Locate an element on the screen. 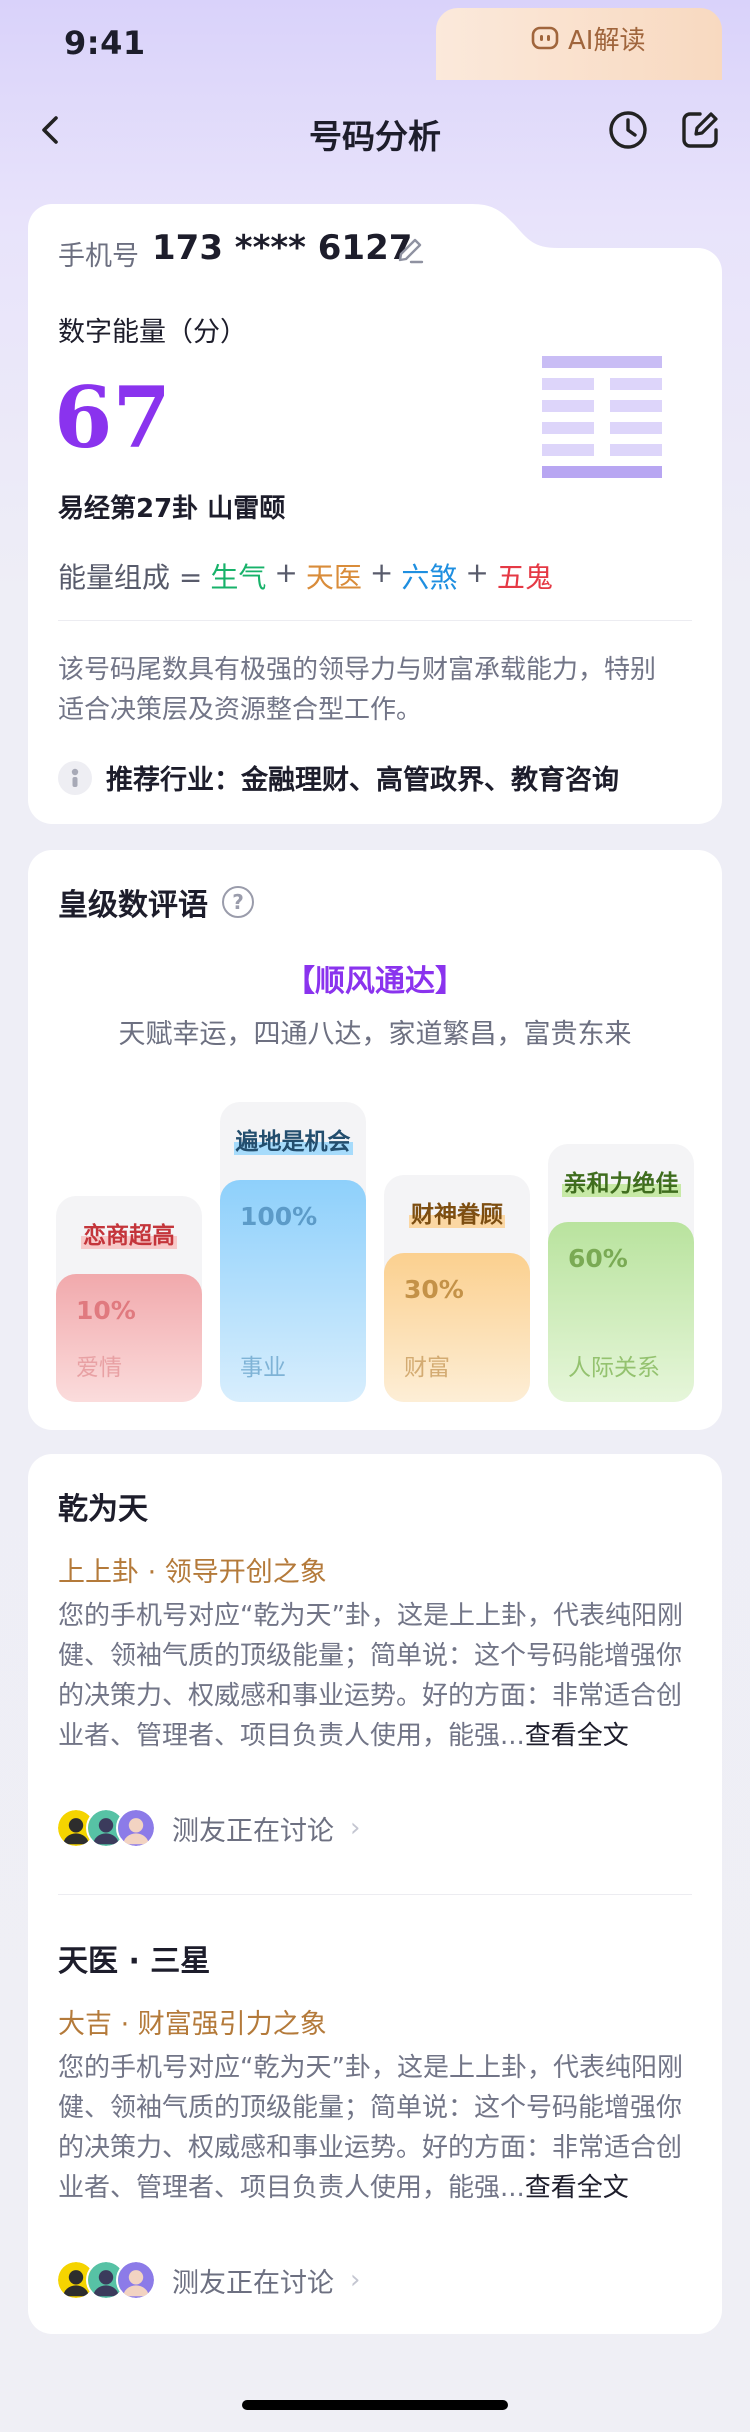  grade-bar-tag: 遍地是机会 is located at coordinates (293, 1139).